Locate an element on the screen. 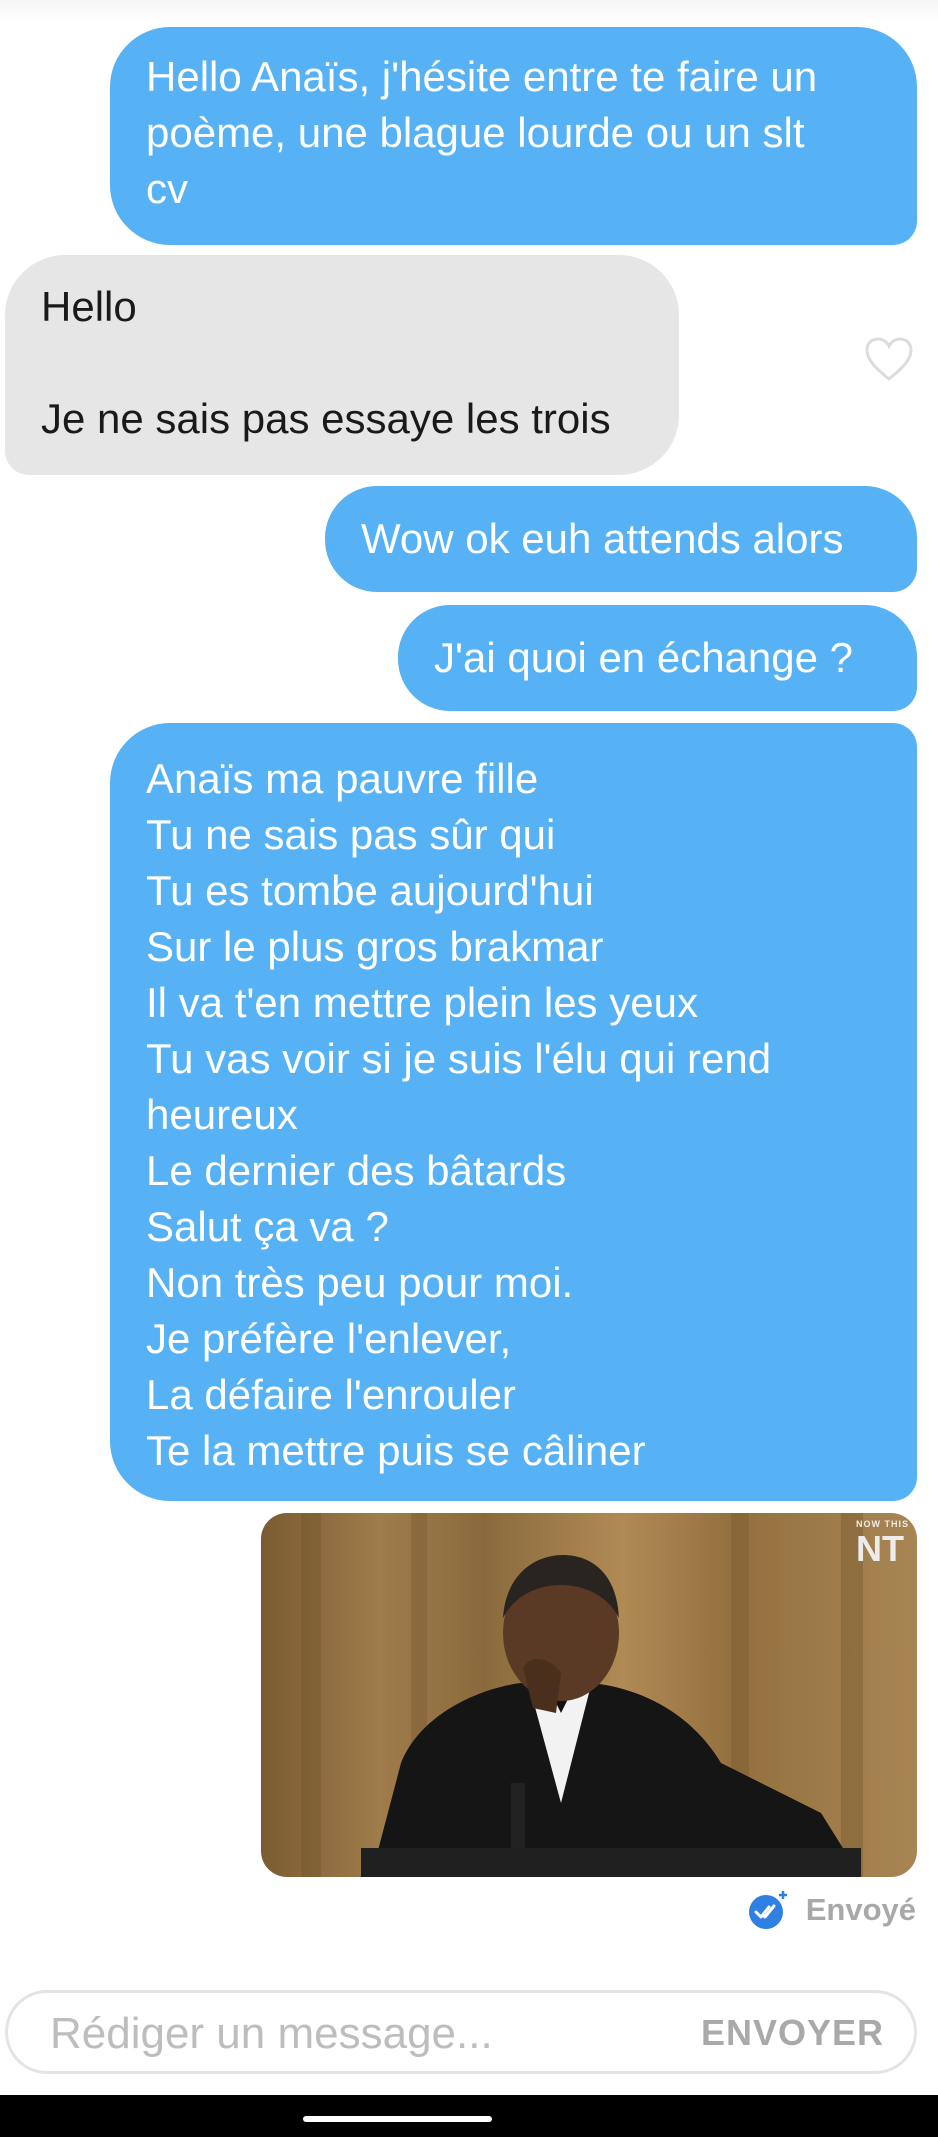 This screenshot has height=2137, width=938. message-composer: ENVOYER is located at coordinates (461, 2032).